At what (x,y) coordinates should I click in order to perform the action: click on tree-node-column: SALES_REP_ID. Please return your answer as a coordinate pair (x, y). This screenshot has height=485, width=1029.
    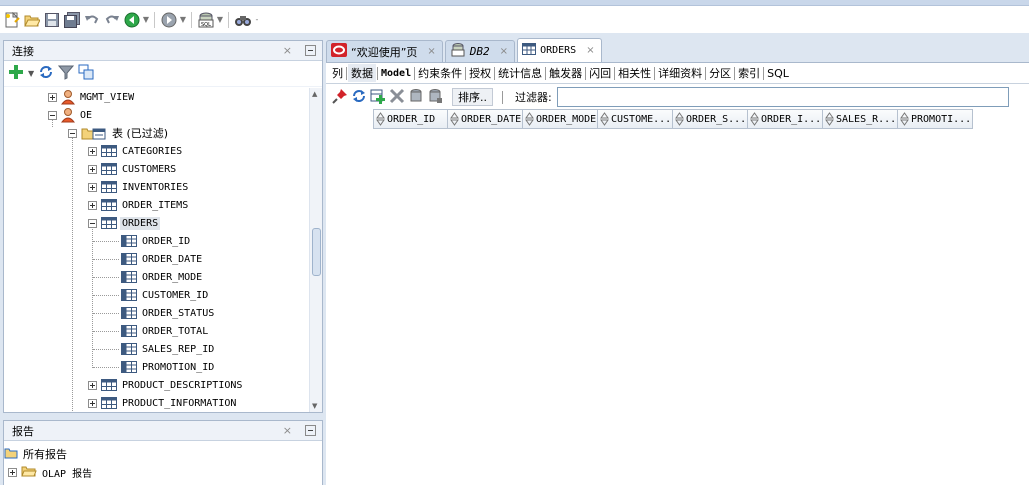
    Looking at the image, I should click on (168, 349).